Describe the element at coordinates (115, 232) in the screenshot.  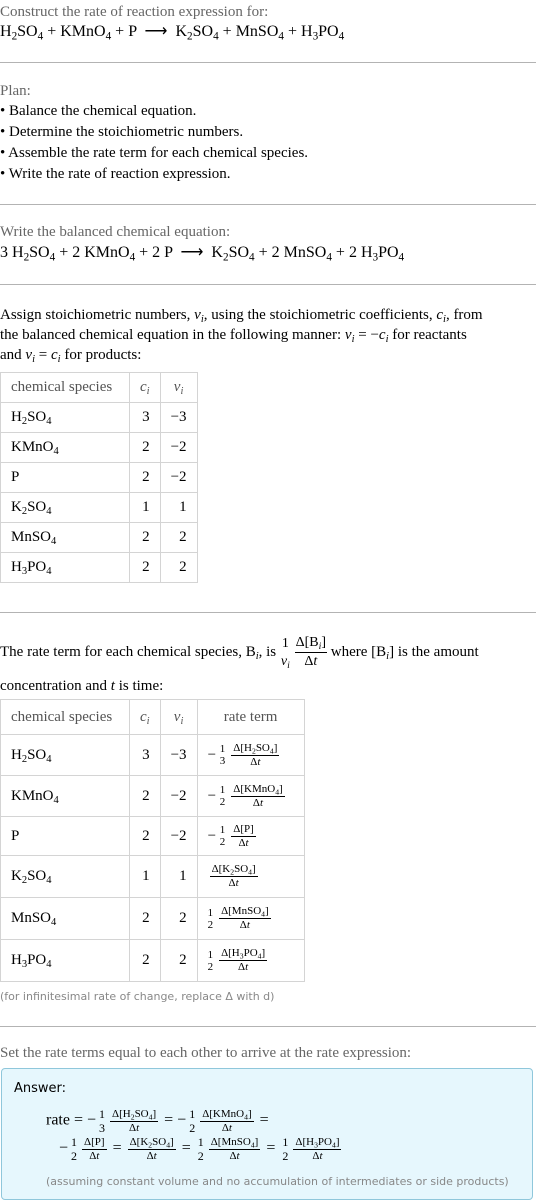
I see `balanced-heading: Write the balanced chemical equation:` at that location.